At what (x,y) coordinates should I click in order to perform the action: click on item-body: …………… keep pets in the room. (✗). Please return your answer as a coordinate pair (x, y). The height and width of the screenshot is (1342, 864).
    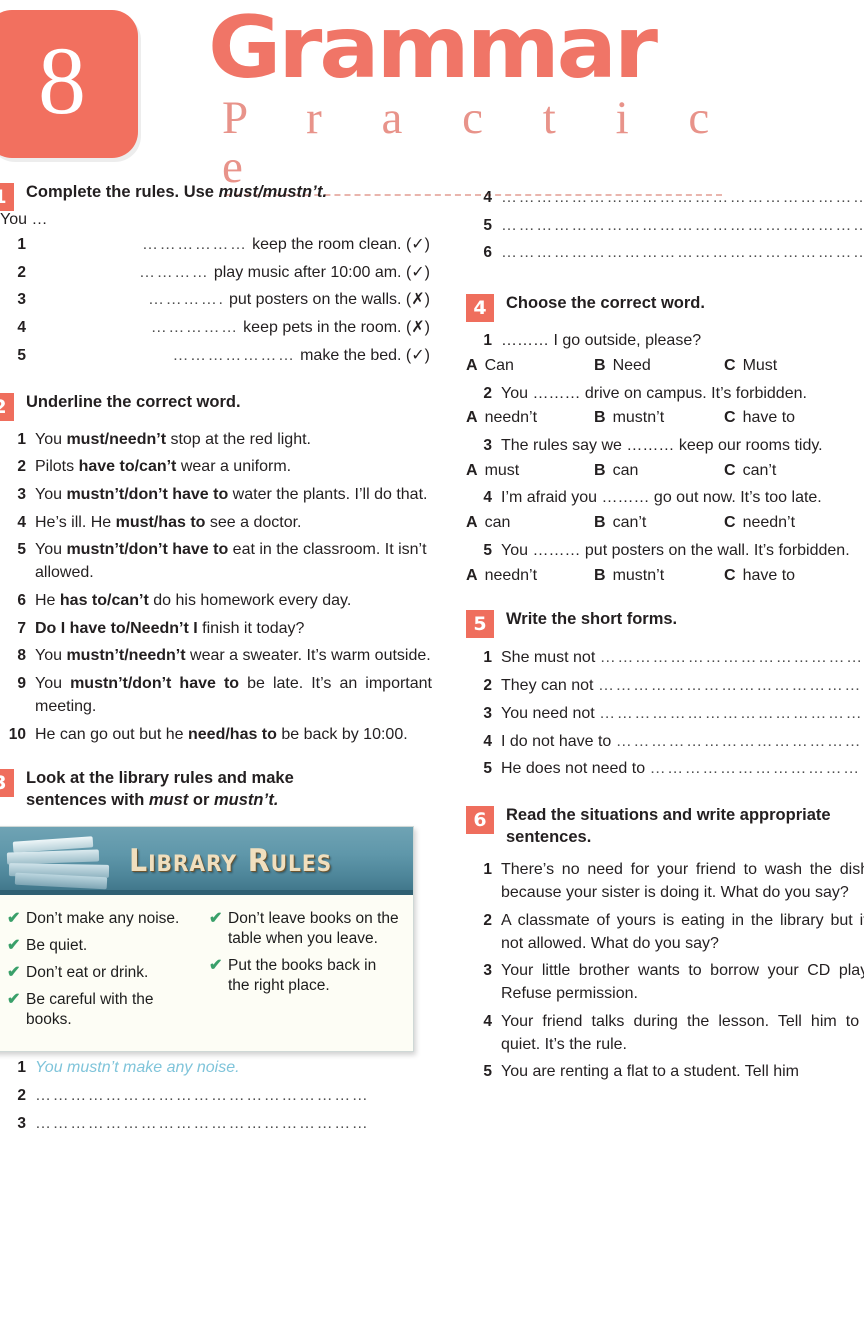
    Looking at the image, I should click on (233, 328).